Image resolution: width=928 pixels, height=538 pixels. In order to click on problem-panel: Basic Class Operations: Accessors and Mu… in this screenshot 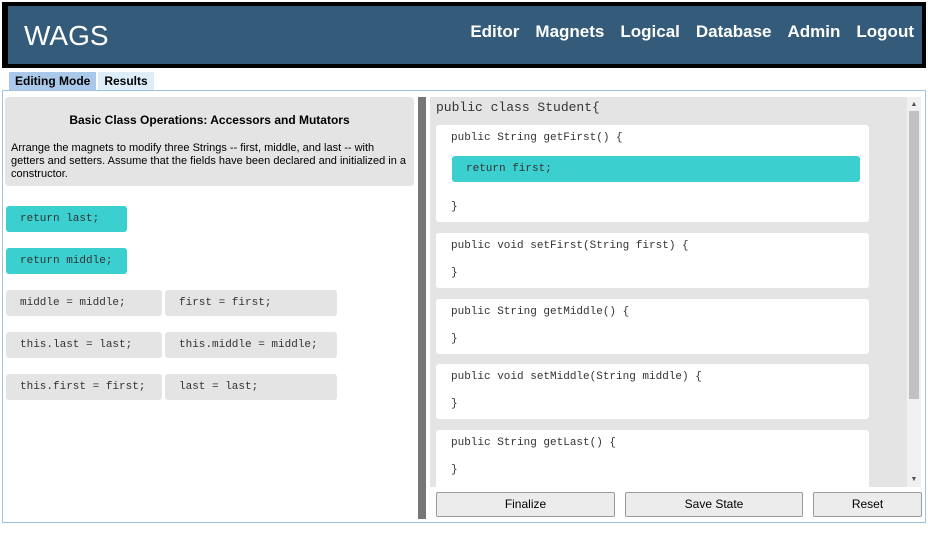, I will do `click(209, 141)`.